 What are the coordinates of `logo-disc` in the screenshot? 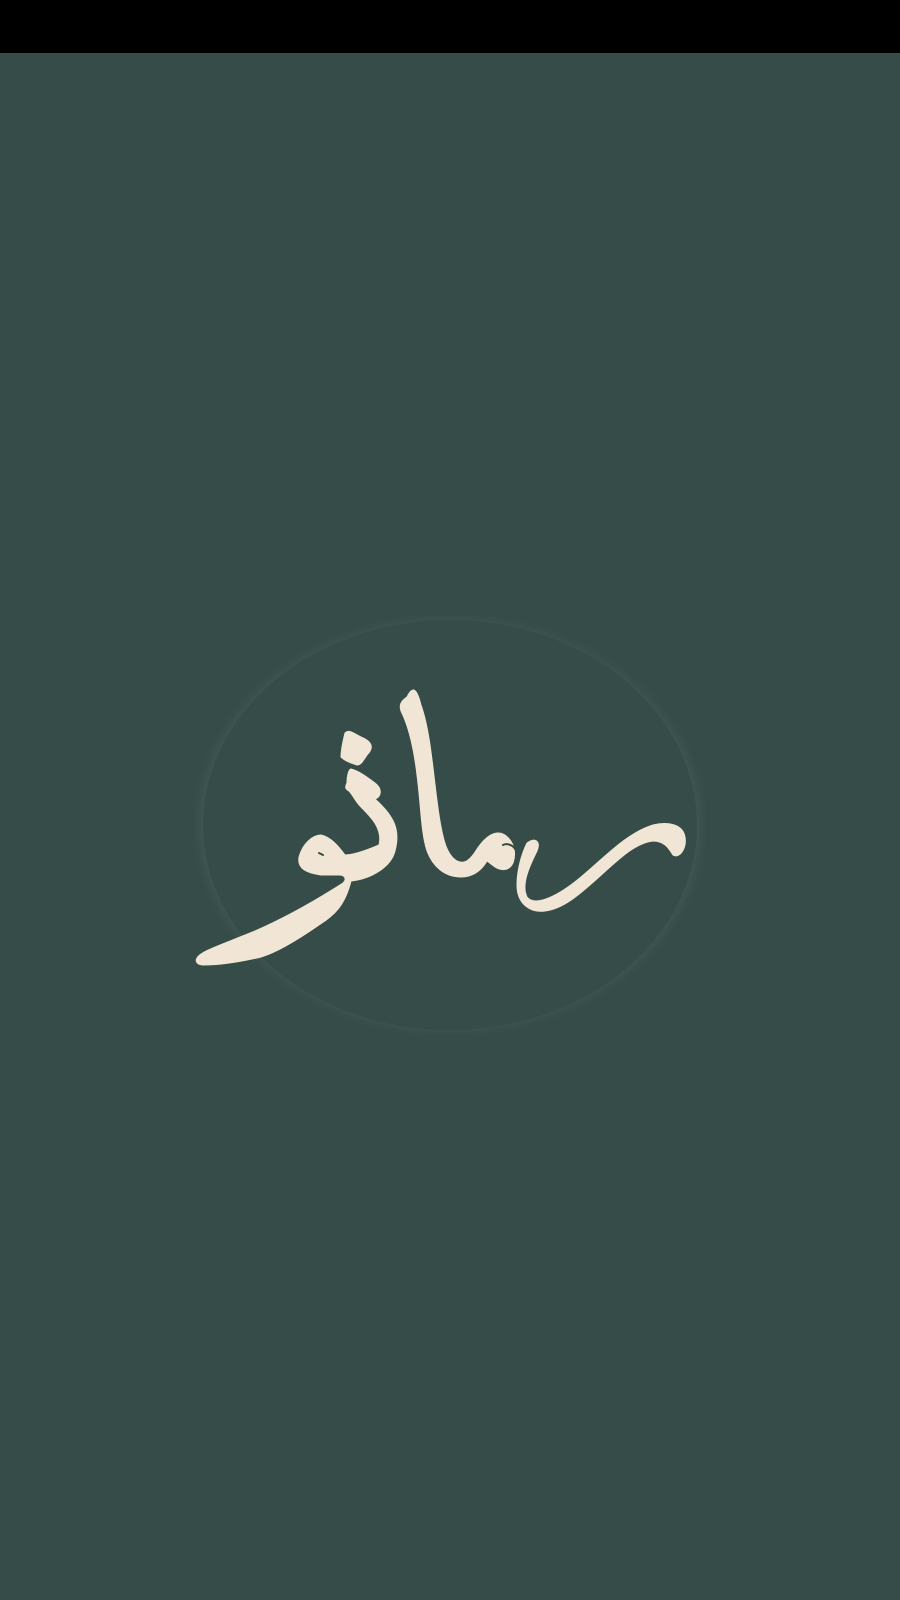 It's located at (450, 825).